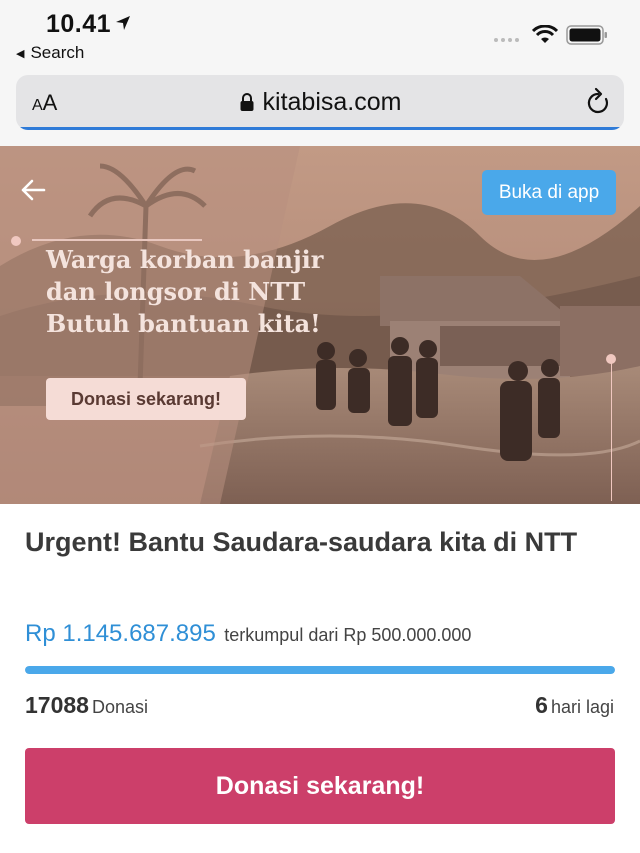 The image size is (640, 853). Describe the element at coordinates (16, 241) in the screenshot. I see `decorative-dot` at that location.